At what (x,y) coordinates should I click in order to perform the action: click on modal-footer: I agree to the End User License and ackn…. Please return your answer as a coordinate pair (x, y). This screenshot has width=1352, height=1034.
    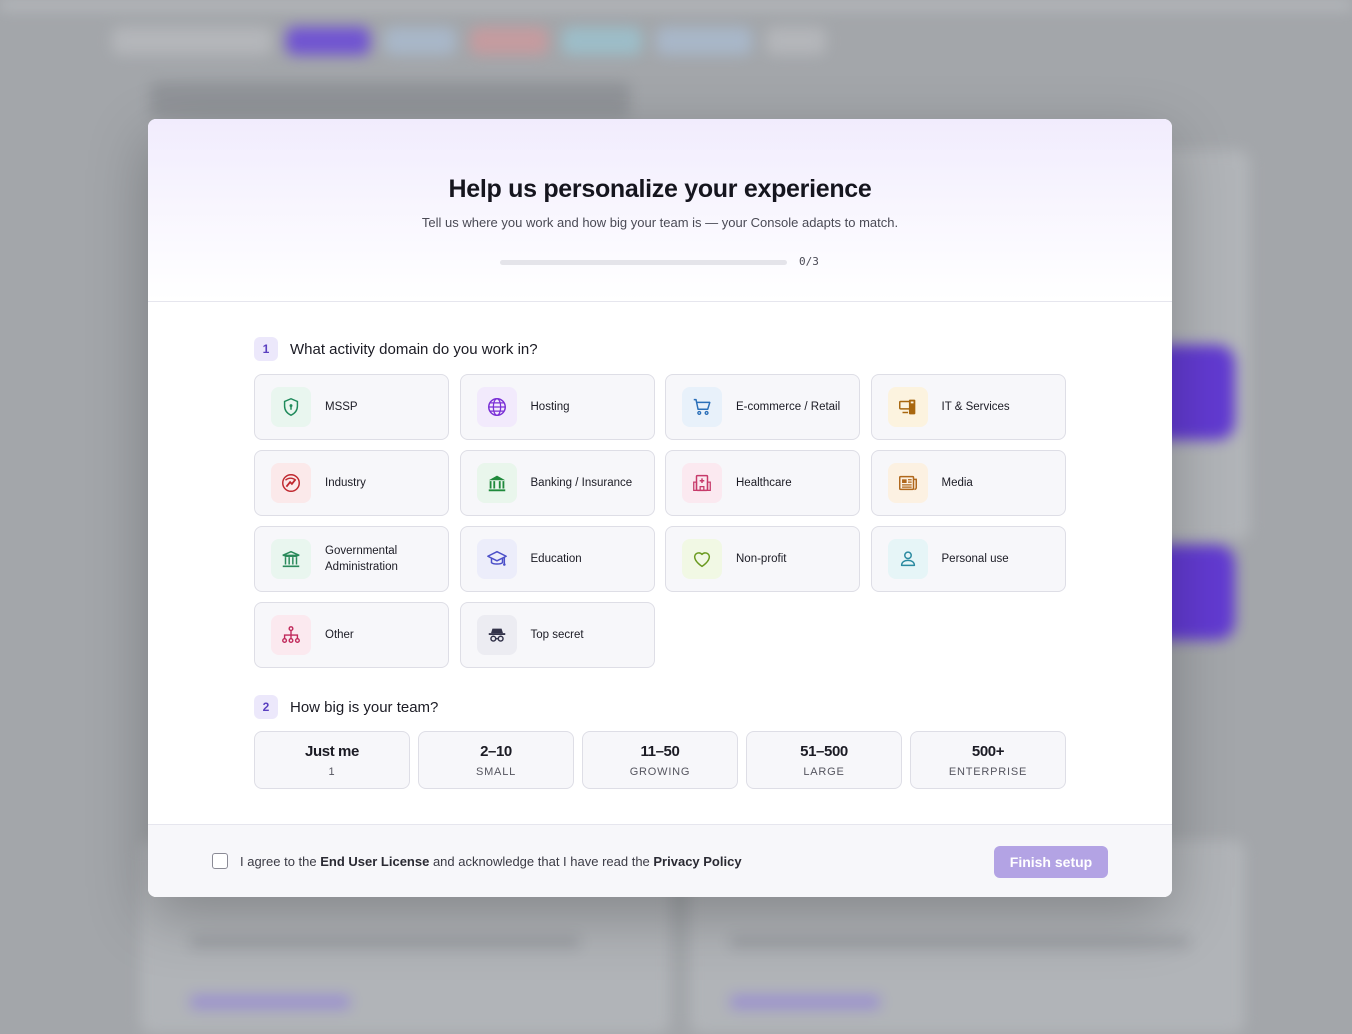
    Looking at the image, I should click on (660, 860).